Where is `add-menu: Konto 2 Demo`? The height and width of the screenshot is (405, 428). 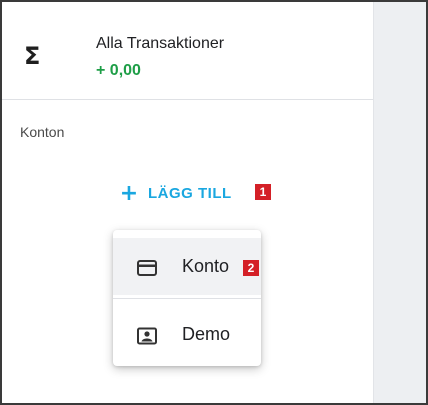
add-menu: Konto 2 Demo is located at coordinates (187, 298).